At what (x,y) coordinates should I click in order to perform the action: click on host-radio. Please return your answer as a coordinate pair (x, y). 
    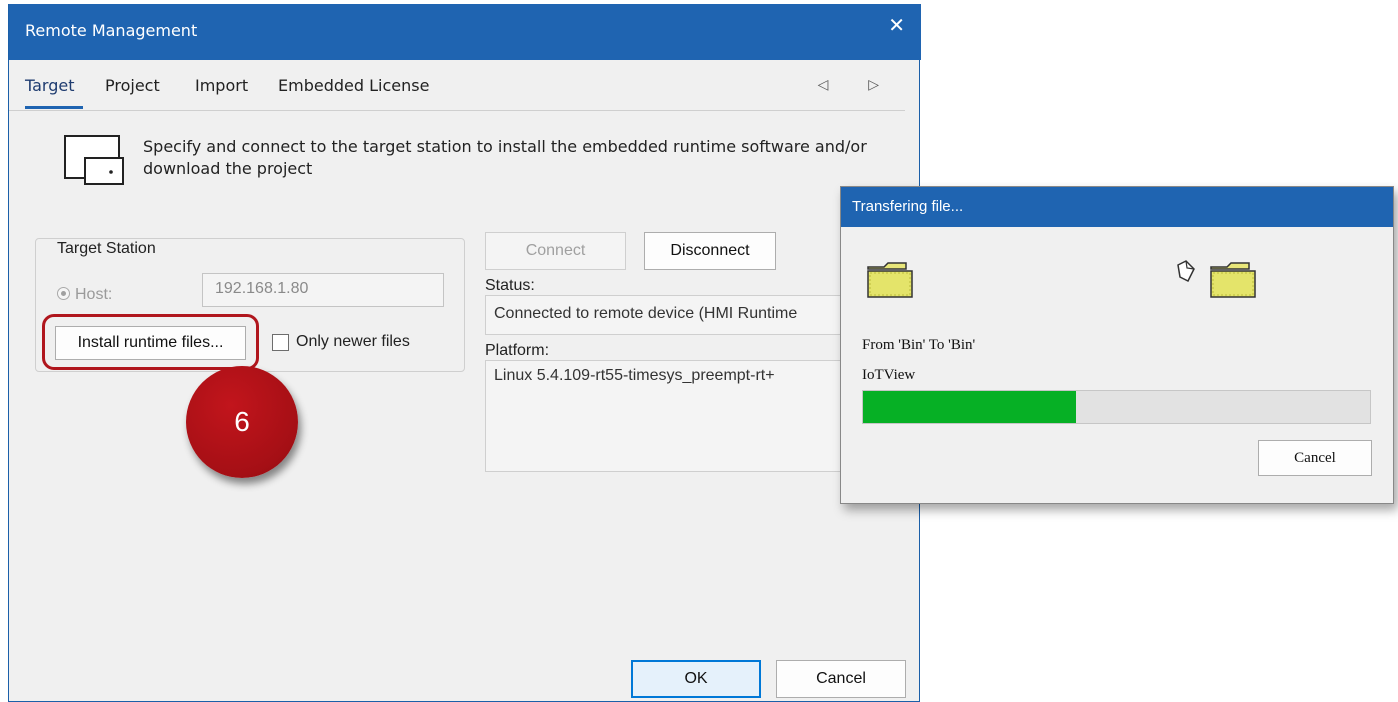
    Looking at the image, I should click on (63, 293).